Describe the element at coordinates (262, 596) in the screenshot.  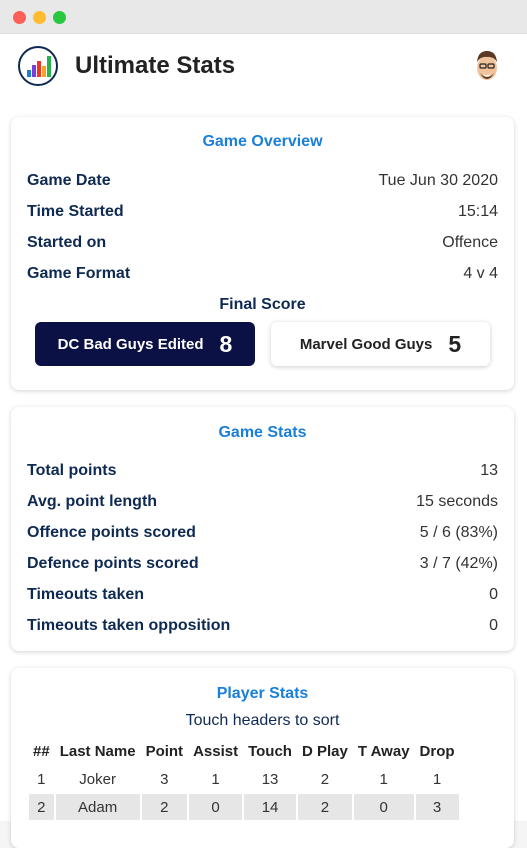
I see `timeouts-taken-row: Timeouts taken 0` at that location.